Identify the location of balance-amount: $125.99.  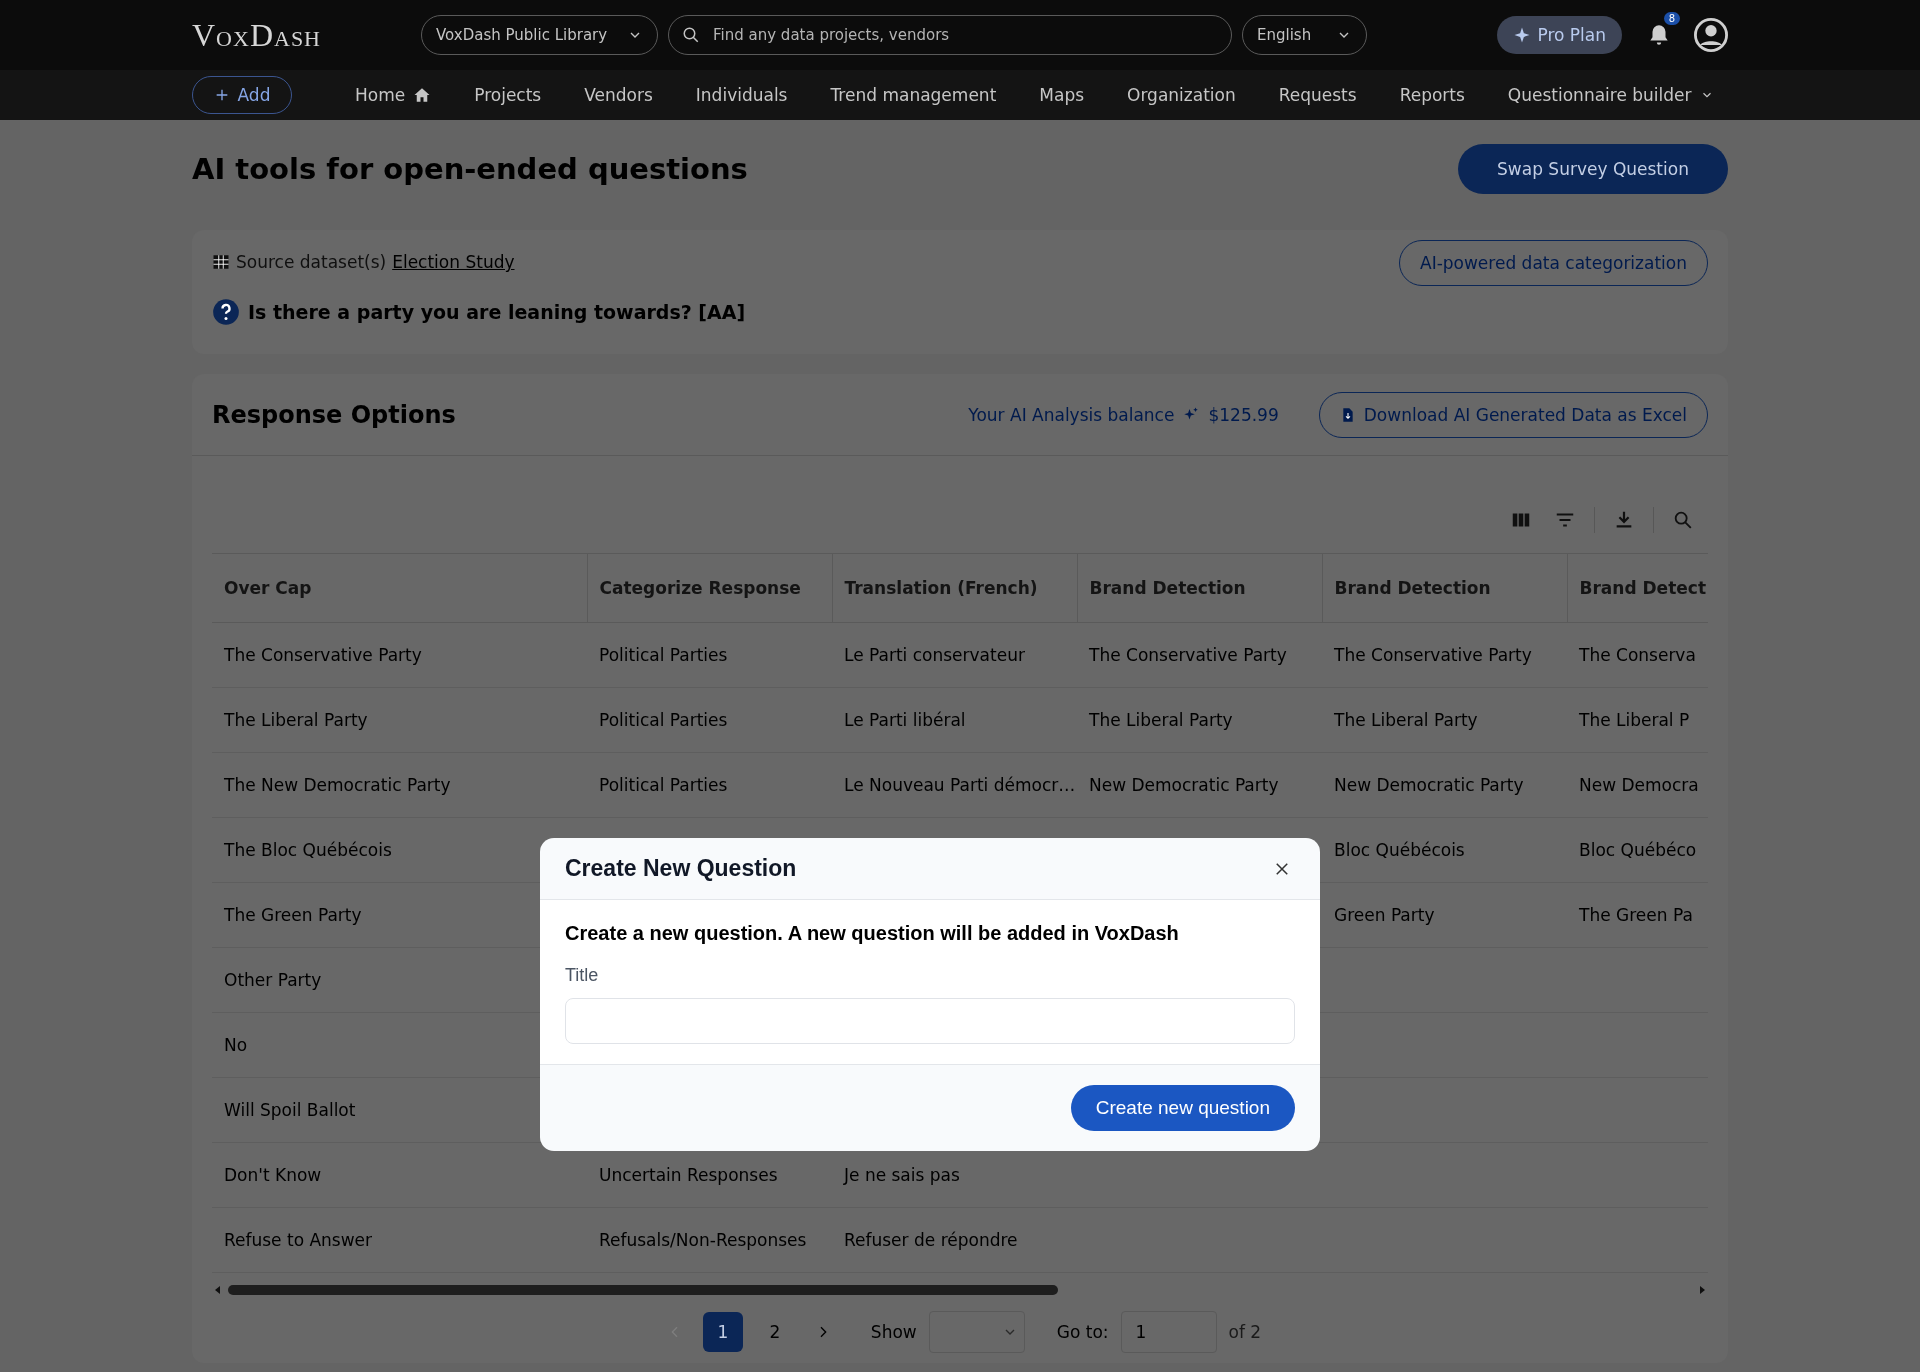
(1243, 414).